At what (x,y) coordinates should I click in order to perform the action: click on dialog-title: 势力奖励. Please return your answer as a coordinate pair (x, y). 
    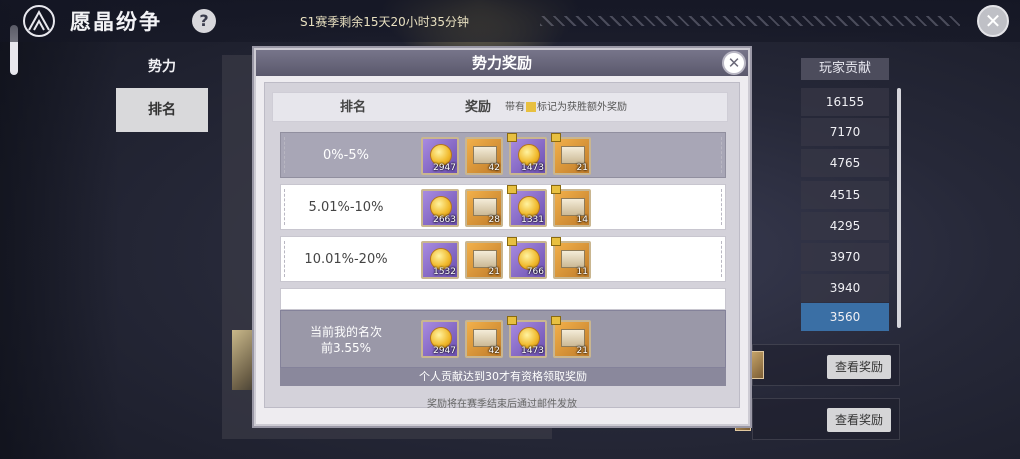
    Looking at the image, I should click on (502, 63).